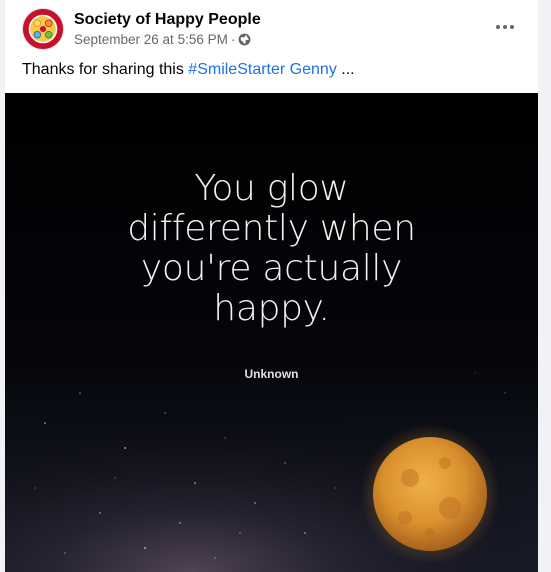 The width and height of the screenshot is (551, 572). Describe the element at coordinates (151, 39) in the screenshot. I see `post-timestamp: September 26 at 5:56 PM` at that location.